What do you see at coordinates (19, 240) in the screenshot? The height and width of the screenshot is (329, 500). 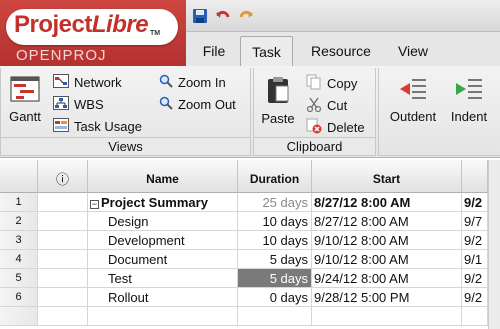 I see `row-number: 3` at bounding box center [19, 240].